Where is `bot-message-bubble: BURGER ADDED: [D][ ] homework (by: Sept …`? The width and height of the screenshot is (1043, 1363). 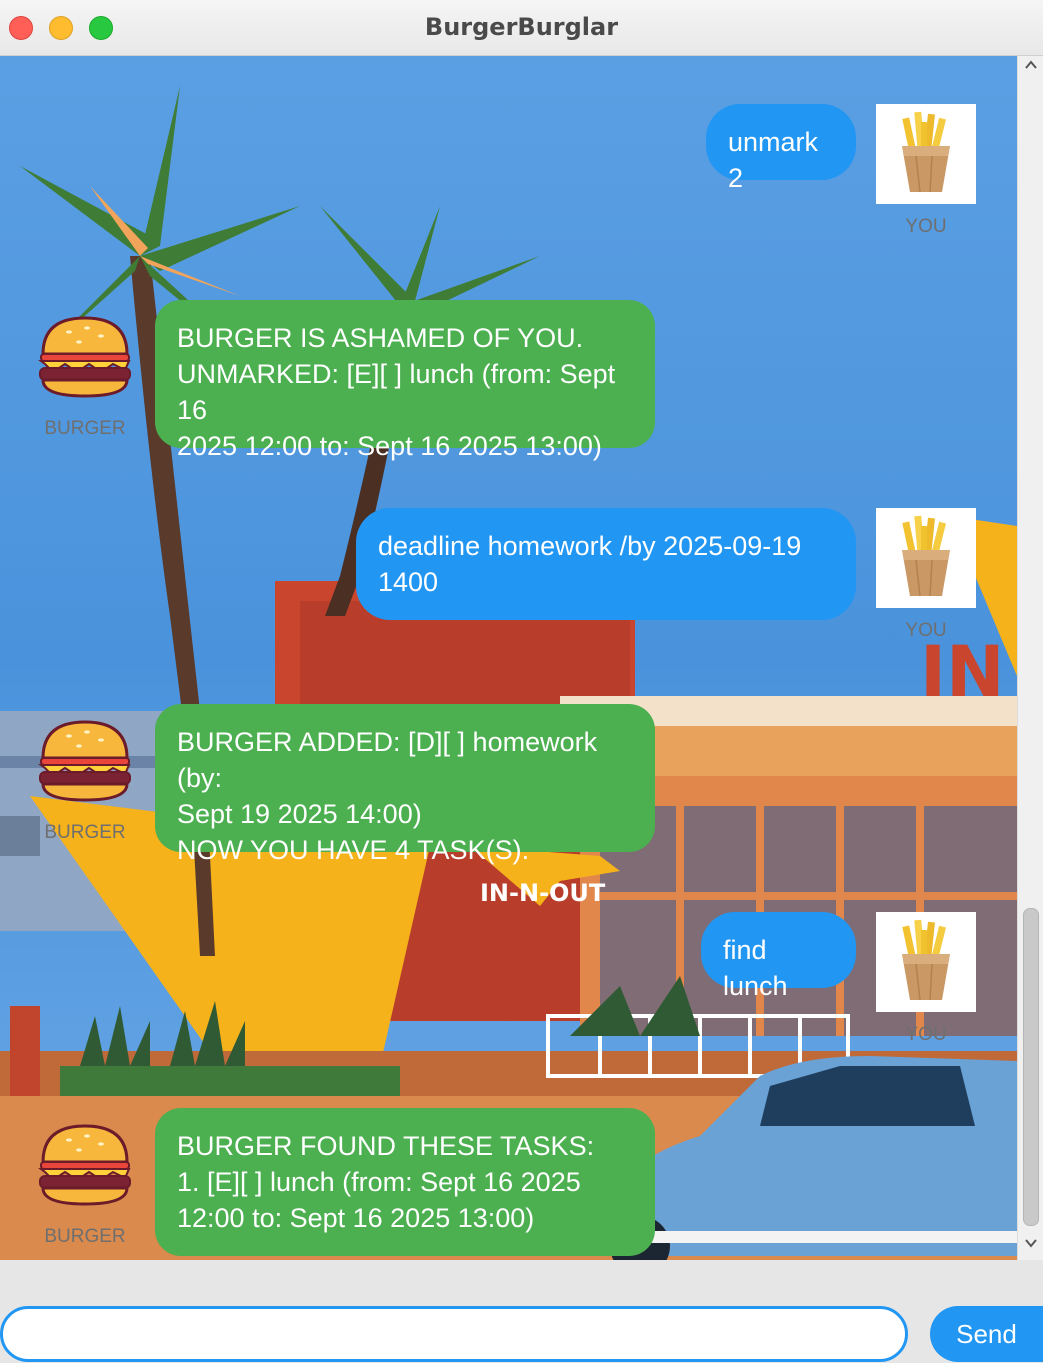 bot-message-bubble: BURGER ADDED: [D][ ] homework (by: Sept … is located at coordinates (405, 784).